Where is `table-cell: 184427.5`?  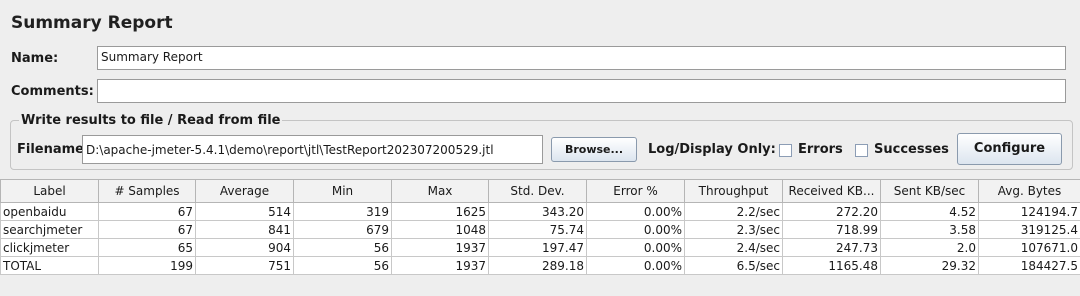
table-cell: 184427.5 is located at coordinates (1029, 265).